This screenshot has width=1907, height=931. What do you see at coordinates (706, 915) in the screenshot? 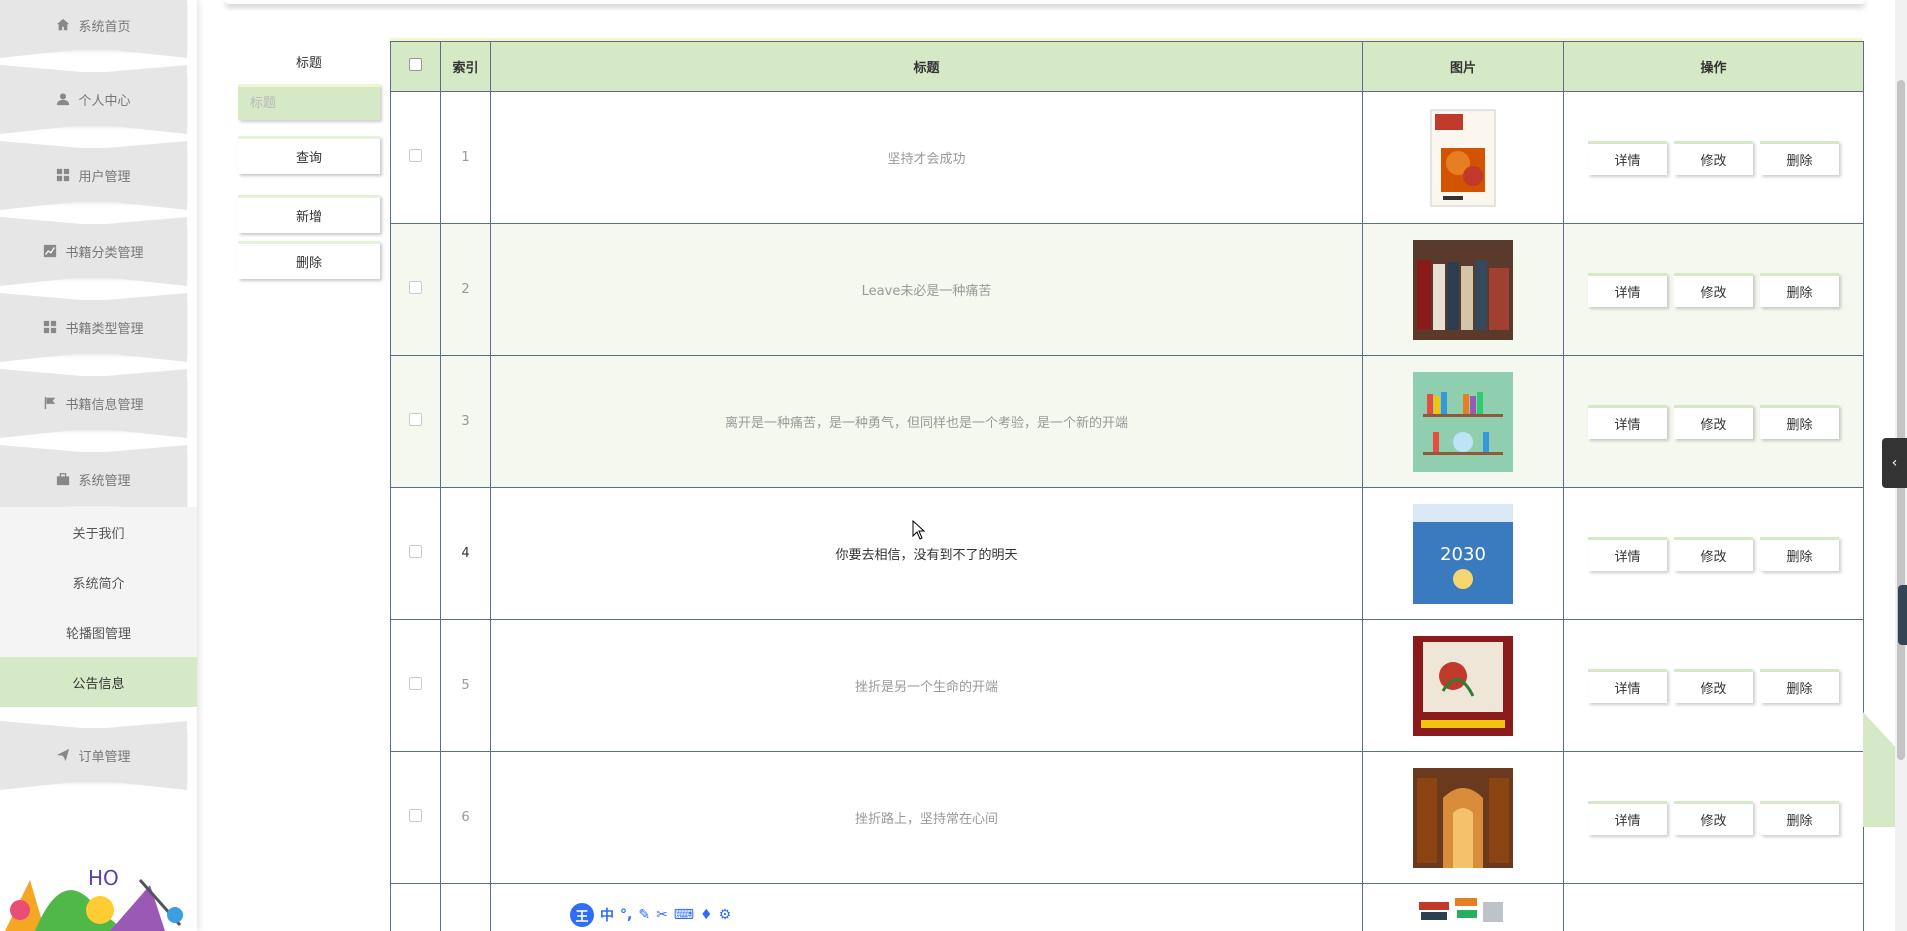
I see `ime-skin-icon: ♦` at bounding box center [706, 915].